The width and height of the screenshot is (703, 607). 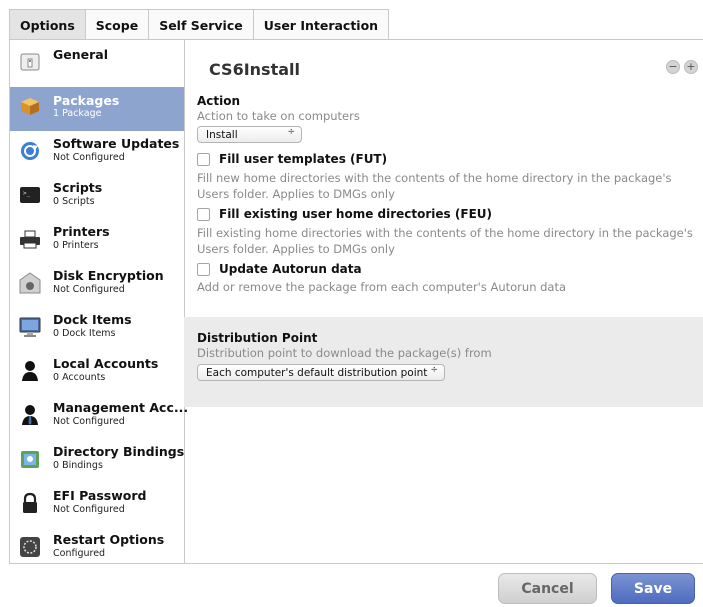 I want to click on cancel-button: Cancel, so click(x=547, y=588).